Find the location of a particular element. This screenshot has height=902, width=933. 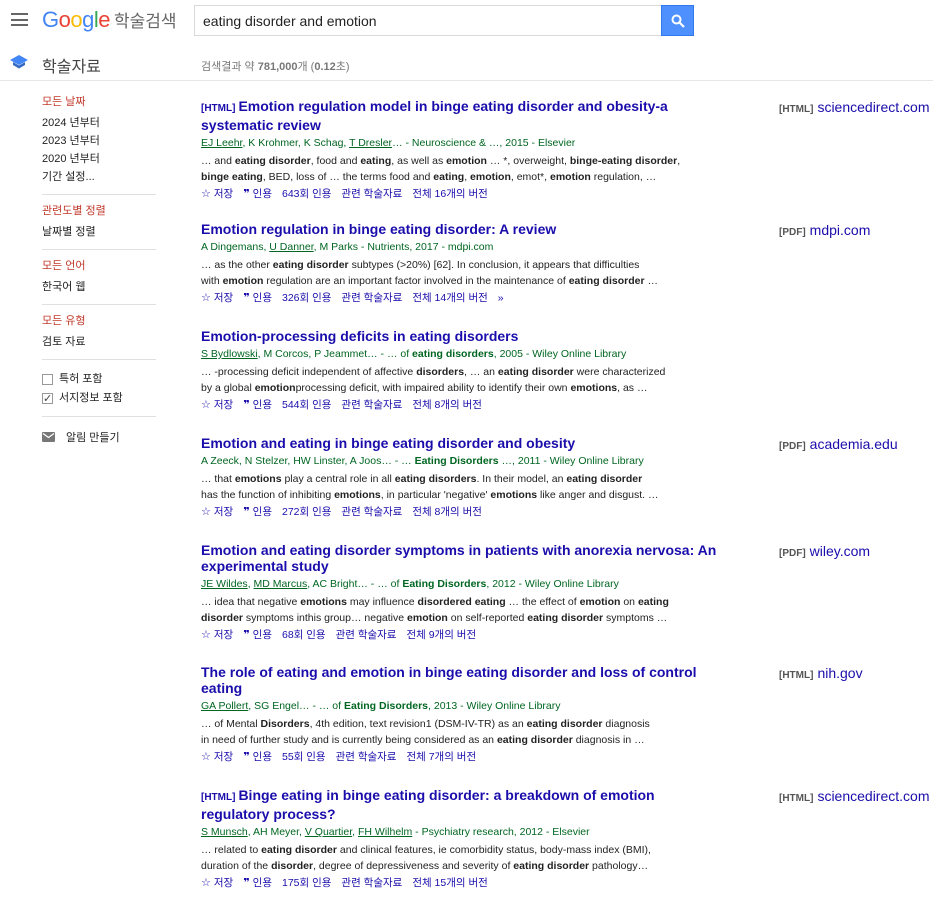

sort-by-relevance: 관련도별 정렬 is located at coordinates (99, 211).